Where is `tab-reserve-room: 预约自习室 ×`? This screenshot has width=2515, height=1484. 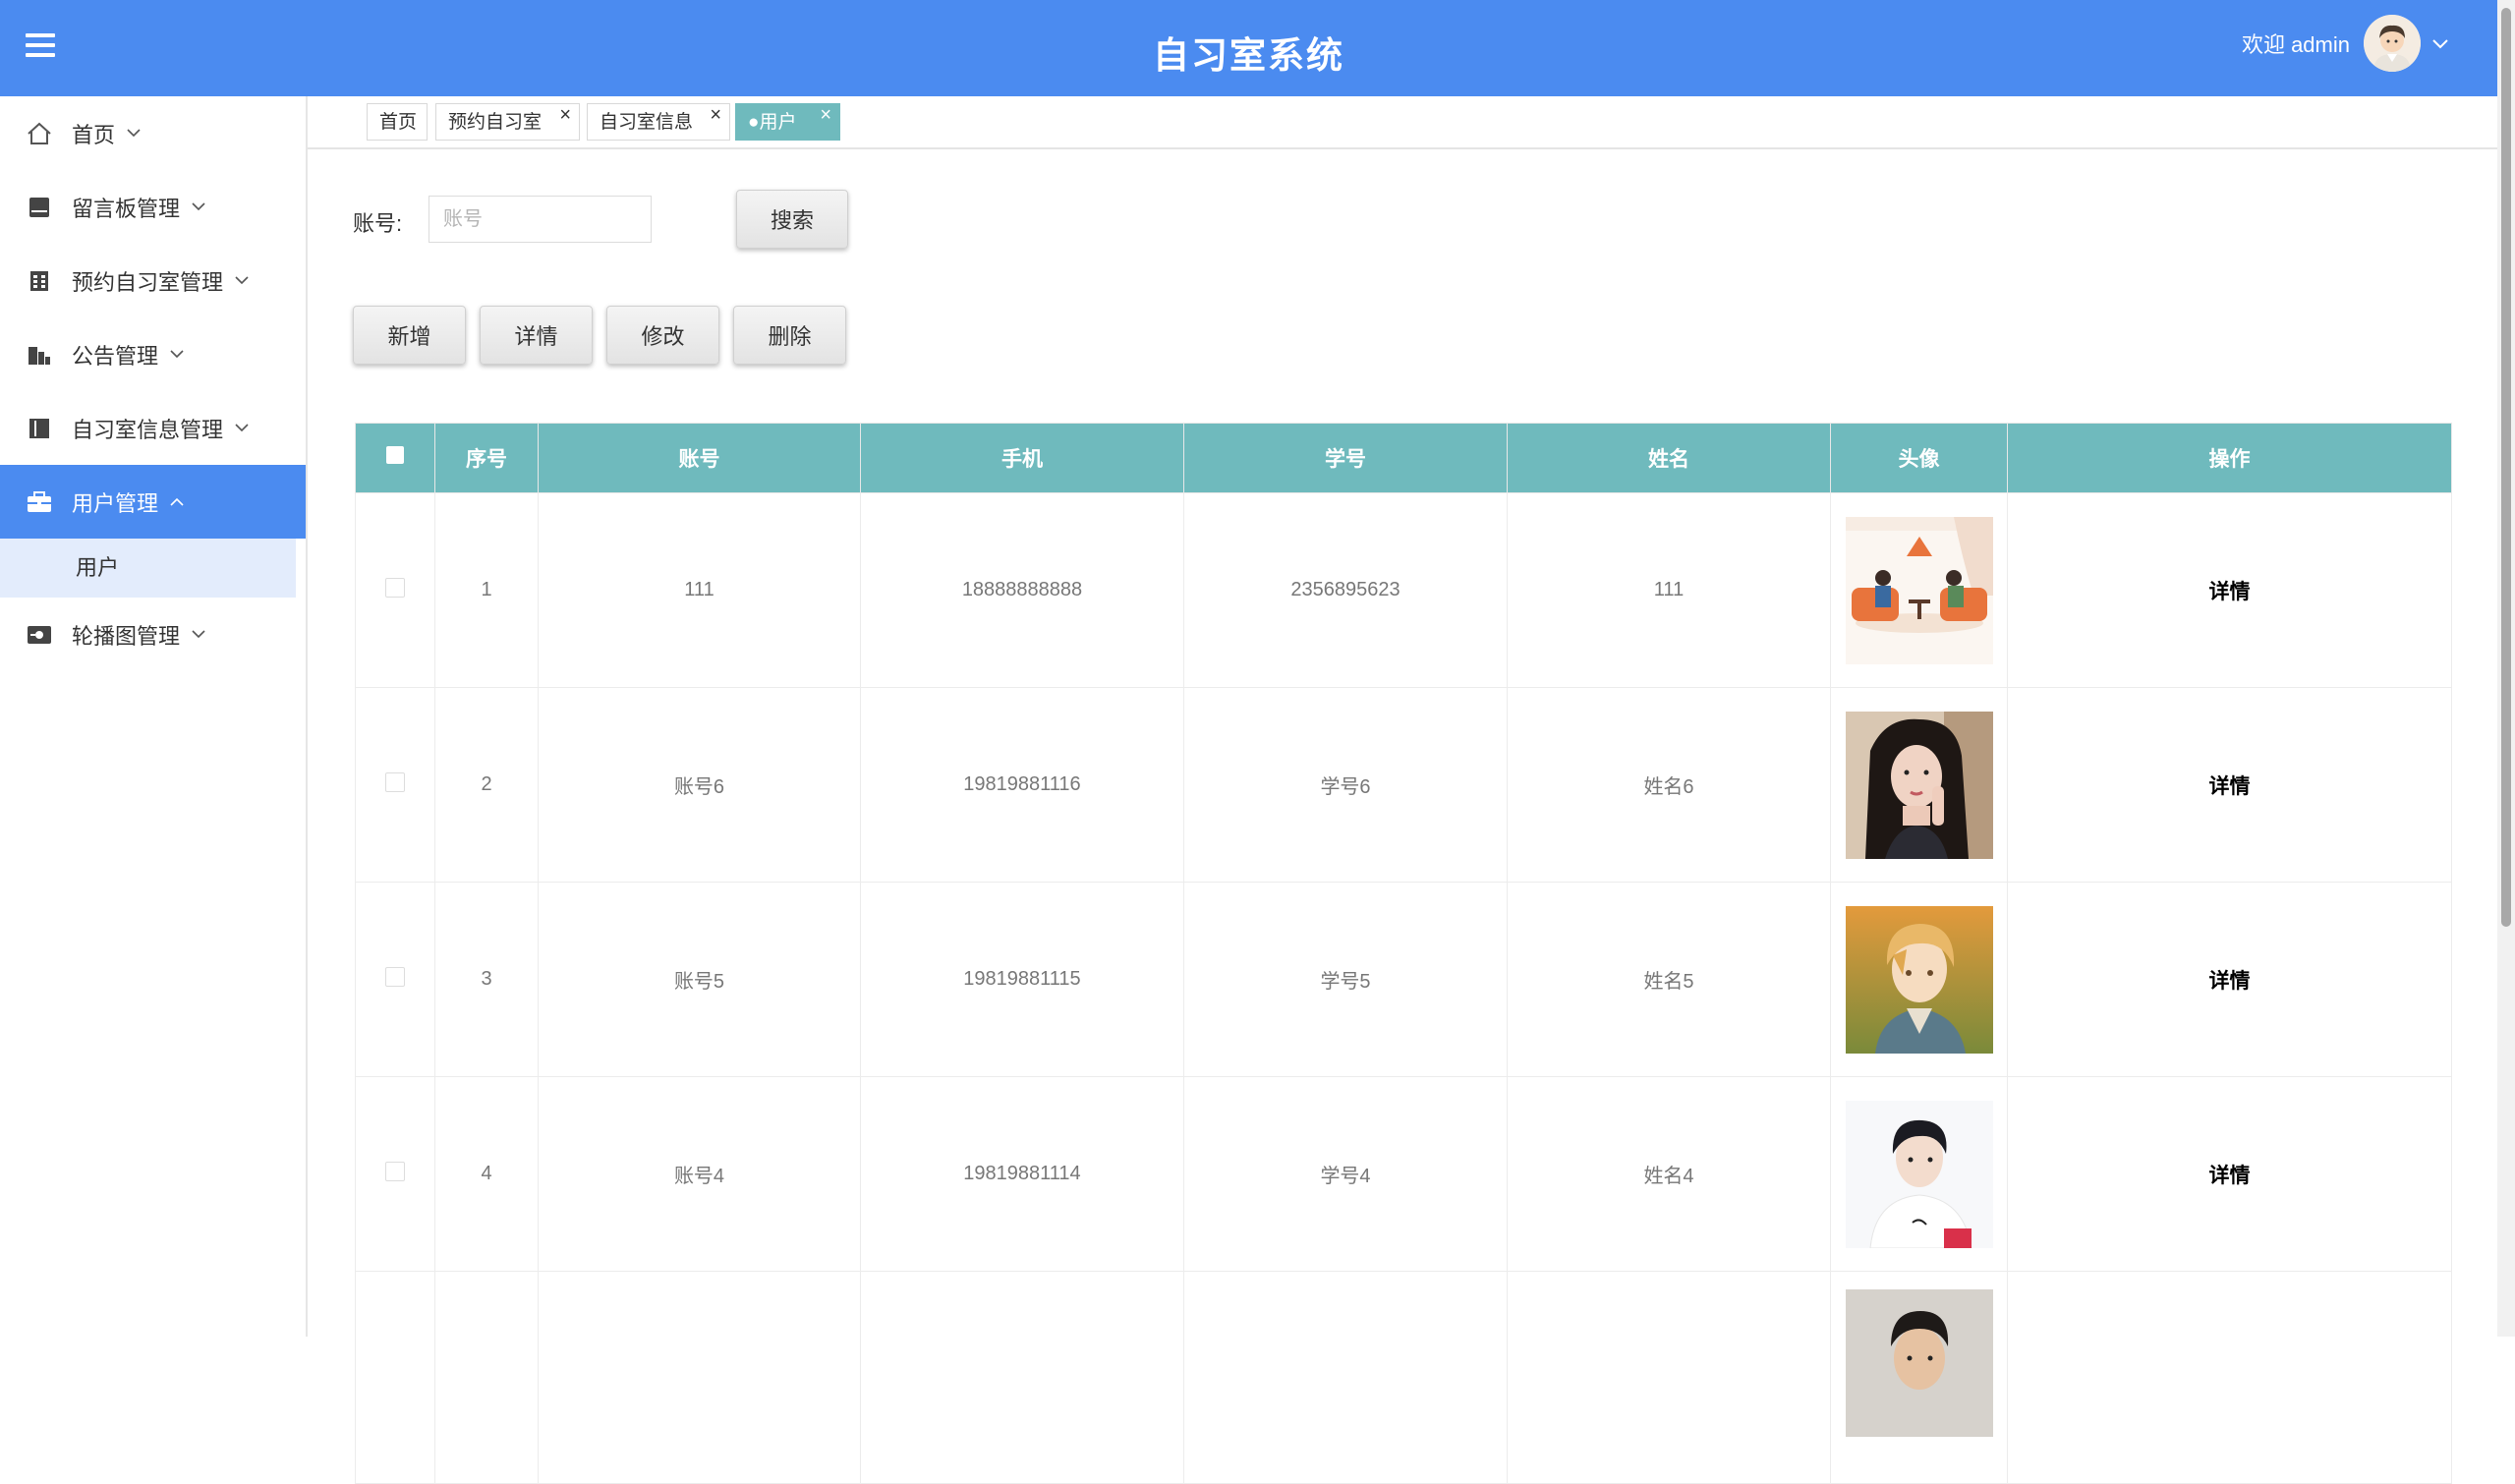 tab-reserve-room: 预约自习室 × is located at coordinates (508, 122).